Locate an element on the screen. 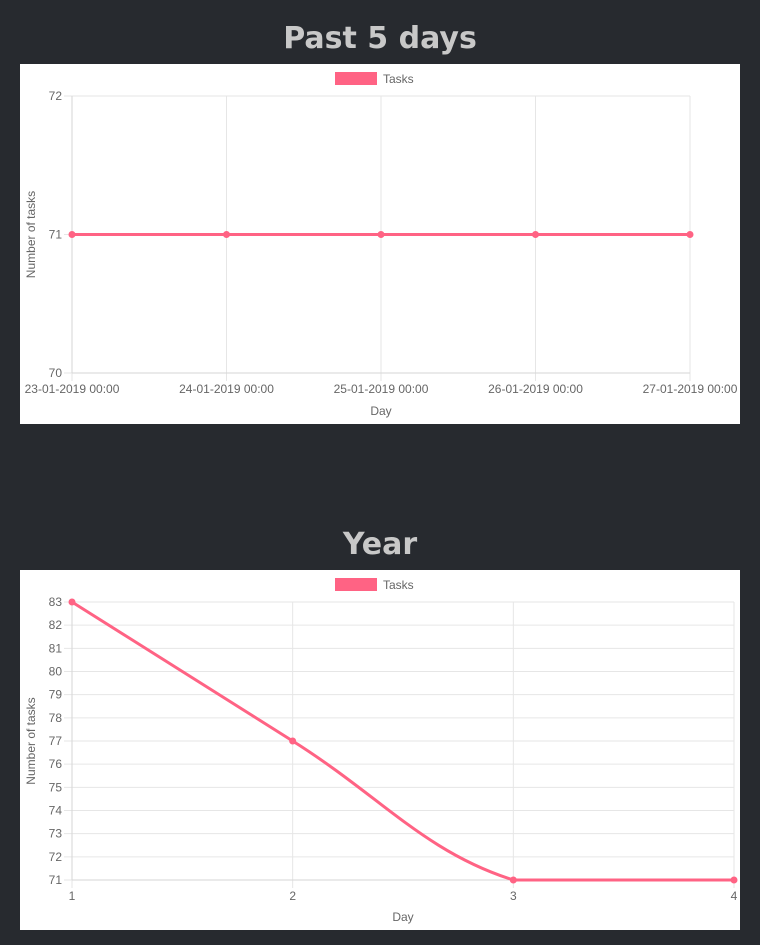 The height and width of the screenshot is (945, 760). y-tick-label: 80 is located at coordinates (56, 672).